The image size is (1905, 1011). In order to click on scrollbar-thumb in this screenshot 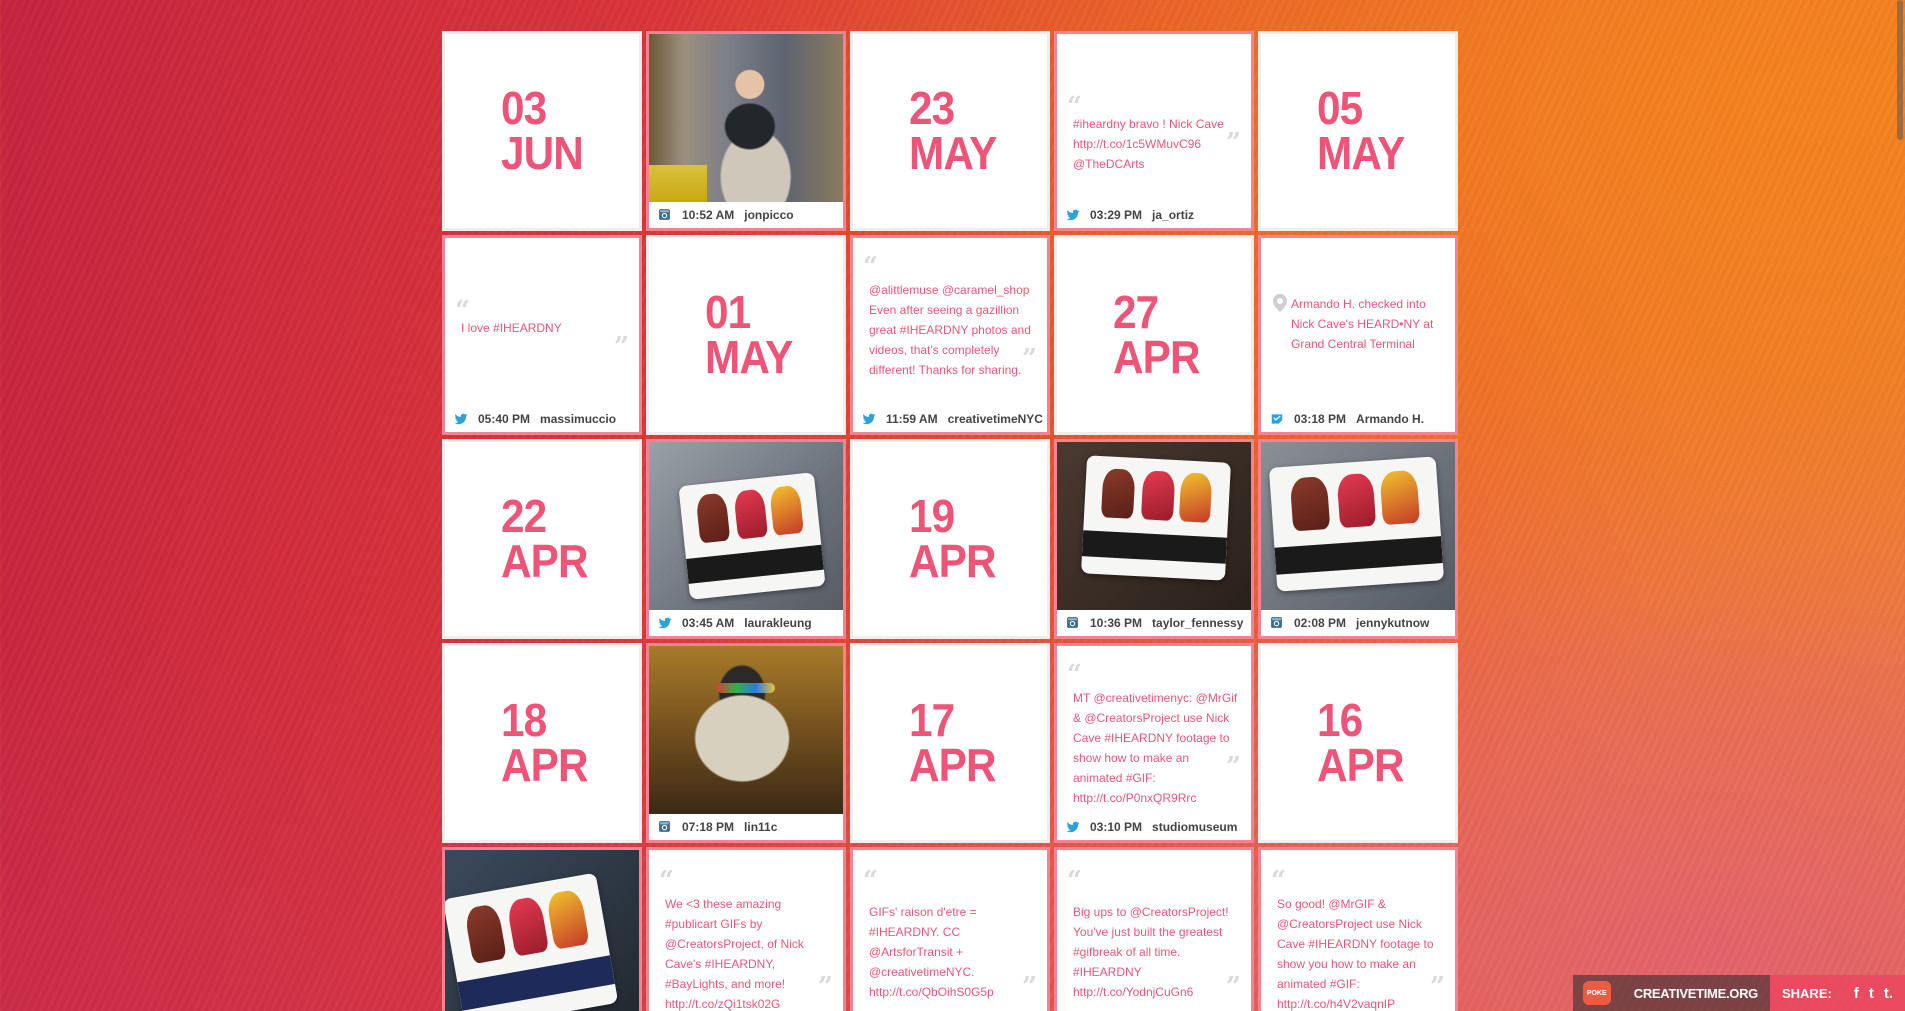, I will do `click(1900, 70)`.